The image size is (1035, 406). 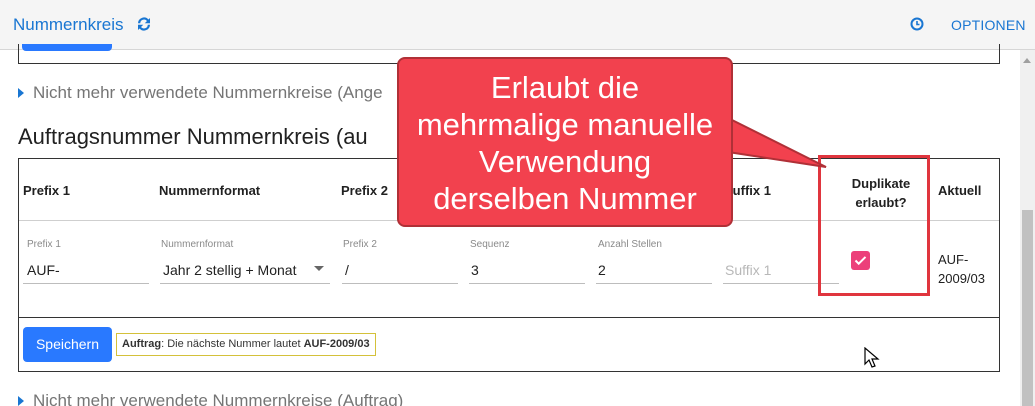 What do you see at coordinates (565, 87) in the screenshot?
I see `callout-line1: Erlaubt die` at bounding box center [565, 87].